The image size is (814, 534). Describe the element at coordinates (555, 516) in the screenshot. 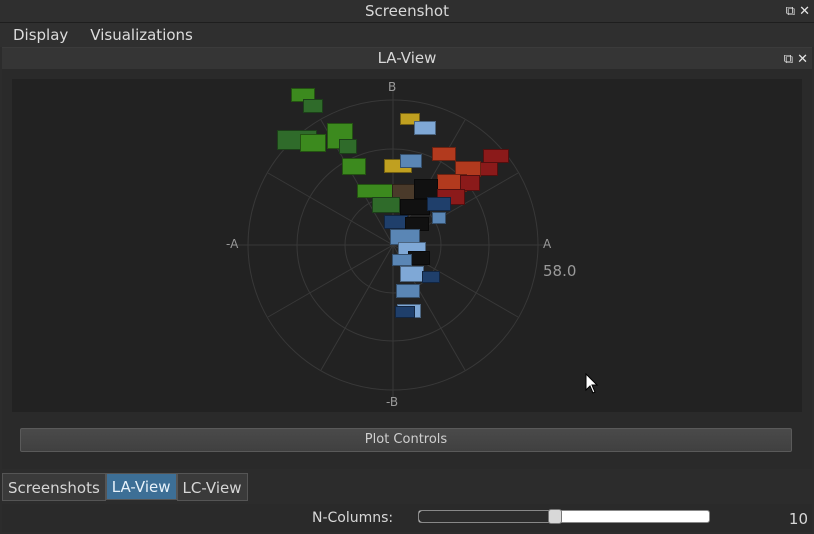

I see `ncolumns-slider-handle` at that location.